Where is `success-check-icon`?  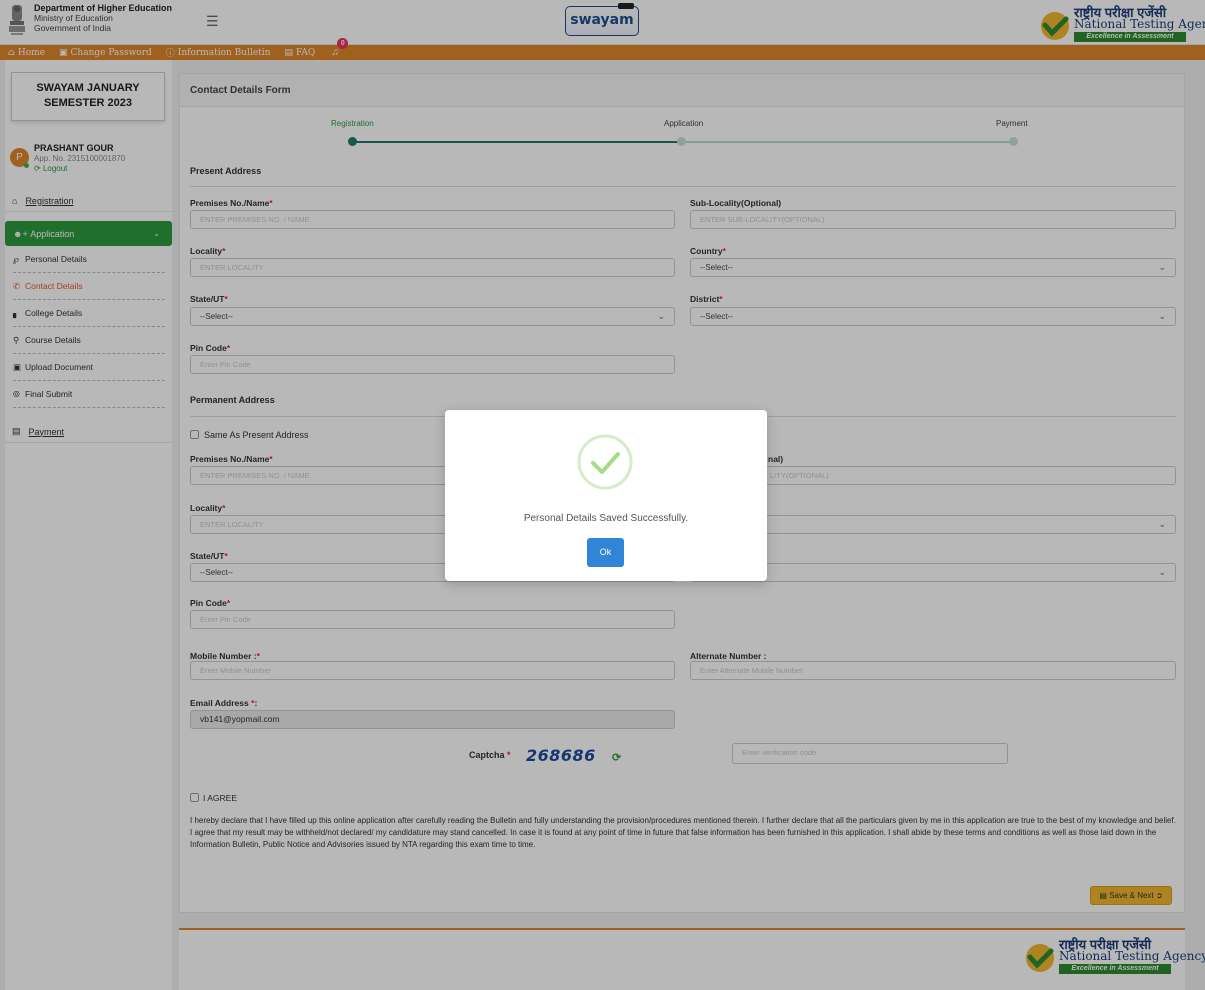 success-check-icon is located at coordinates (605, 462).